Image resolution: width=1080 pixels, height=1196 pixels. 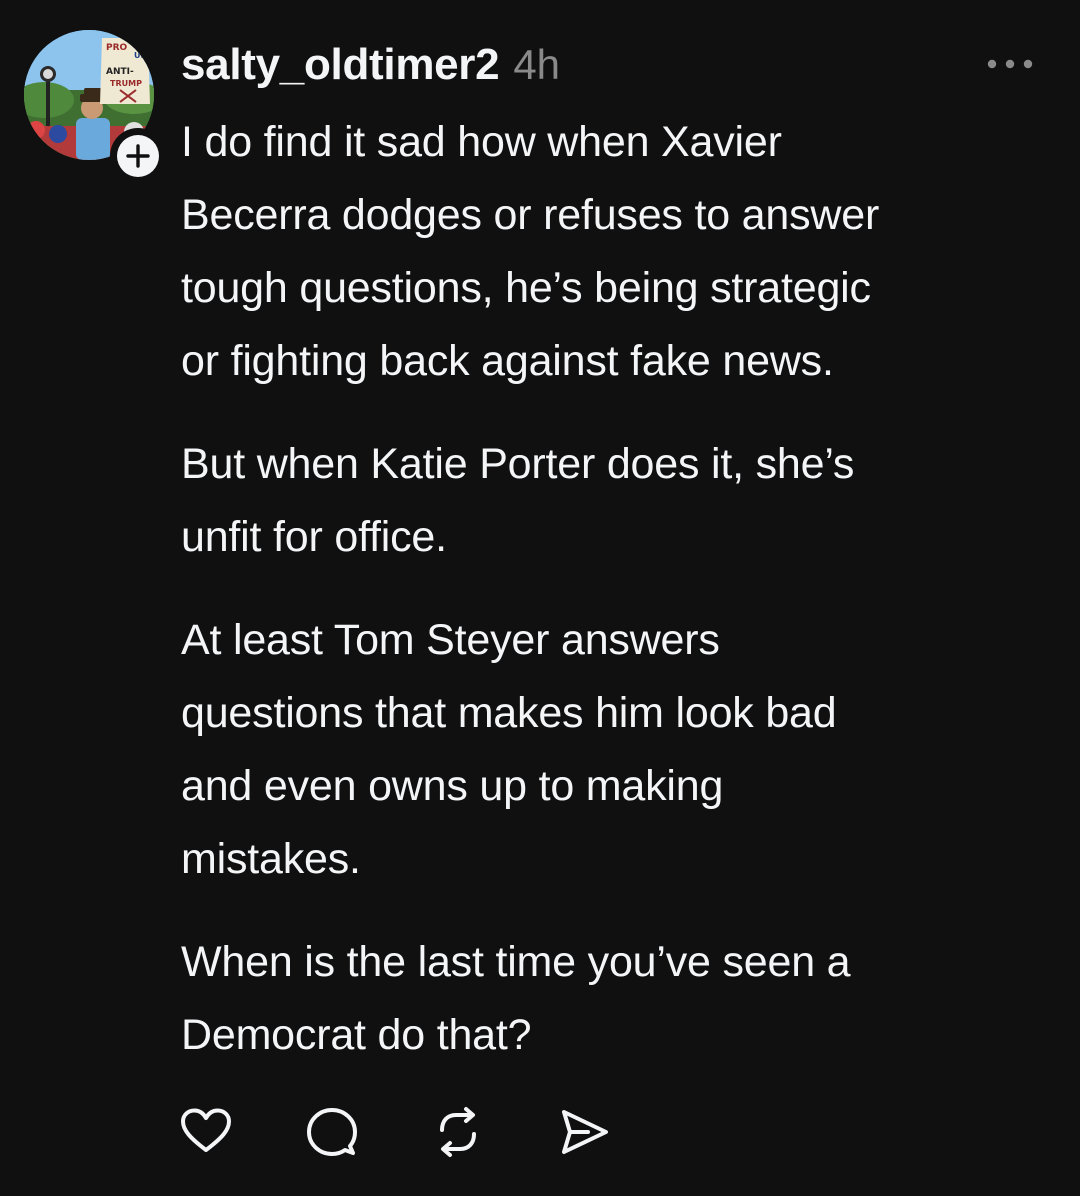 I want to click on repost-icon, so click(x=458, y=1132).